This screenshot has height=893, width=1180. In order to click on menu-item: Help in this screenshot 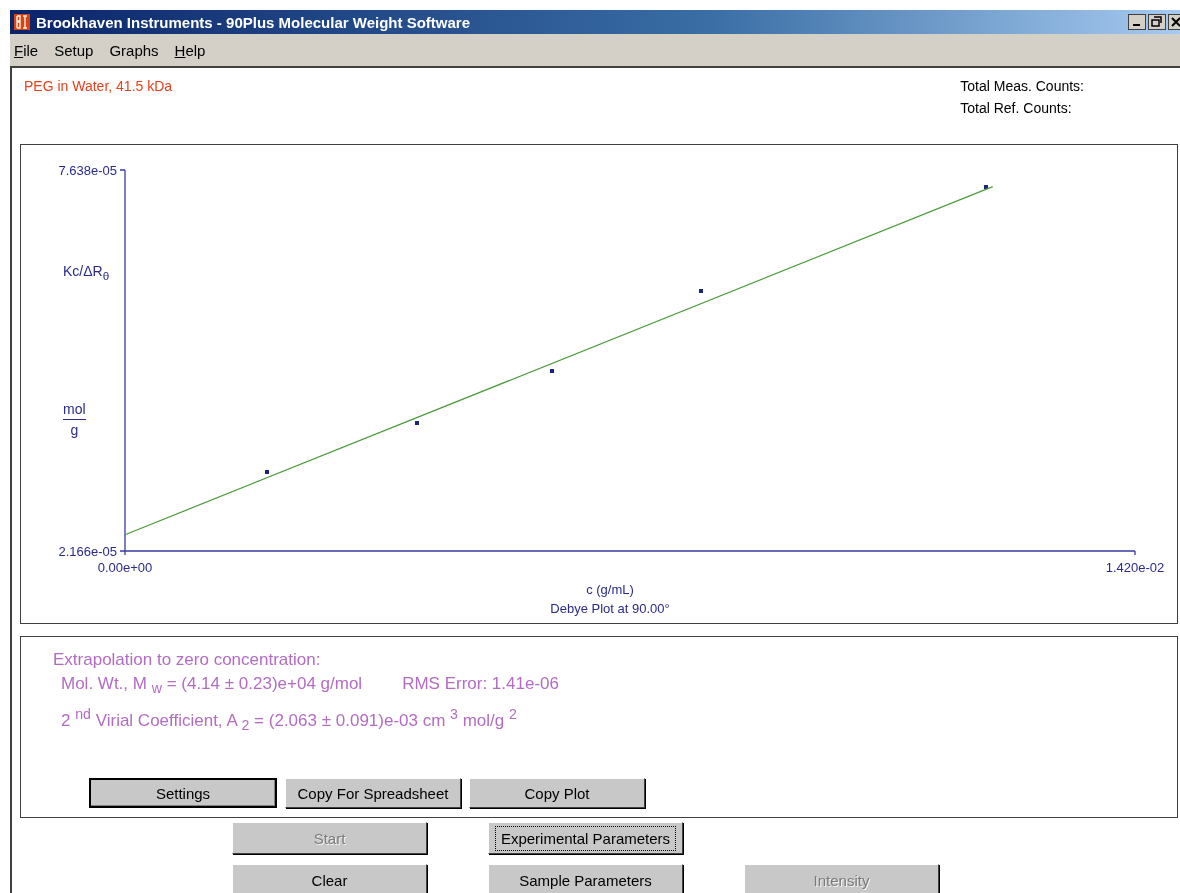, I will do `click(190, 50)`.